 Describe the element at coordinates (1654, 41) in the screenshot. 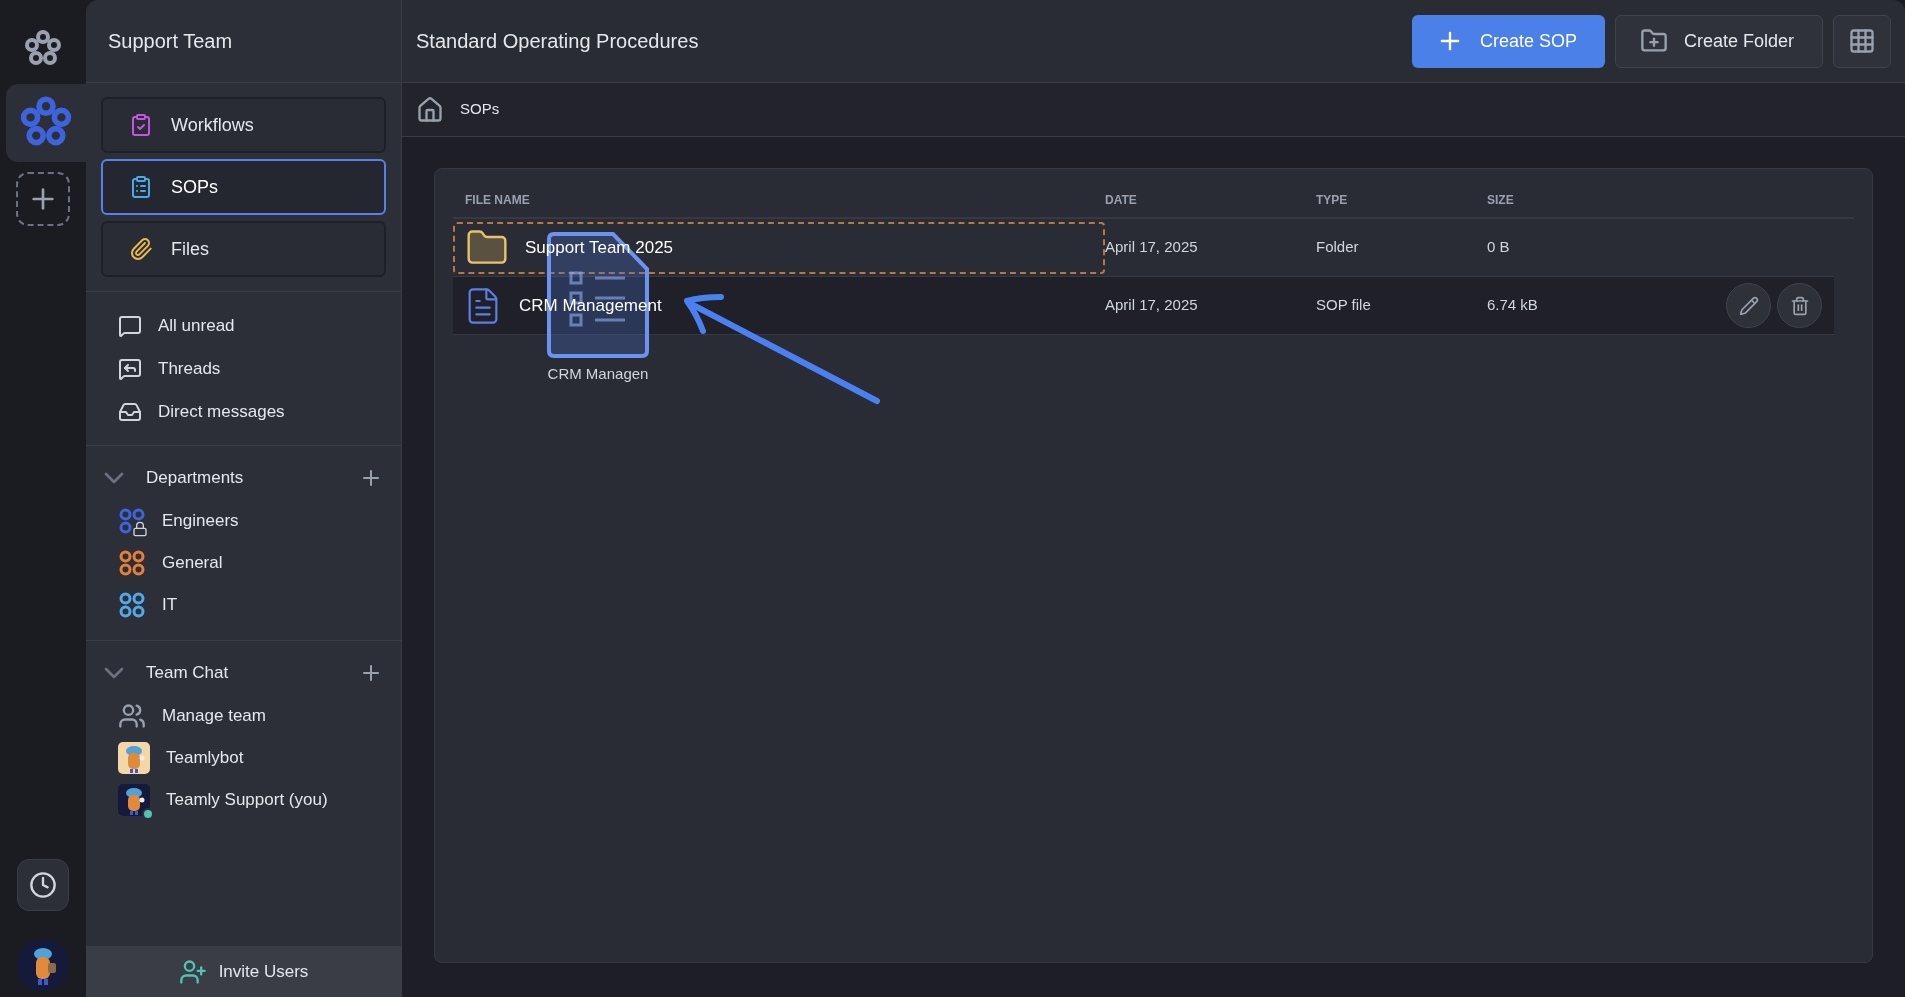

I see `folder-plus-icon` at that location.